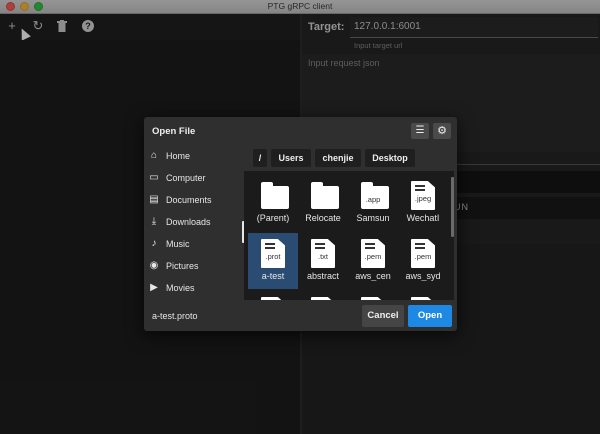 The height and width of the screenshot is (434, 600). Describe the element at coordinates (189, 200) in the screenshot. I see `sidebar-item-label: Documents` at that location.